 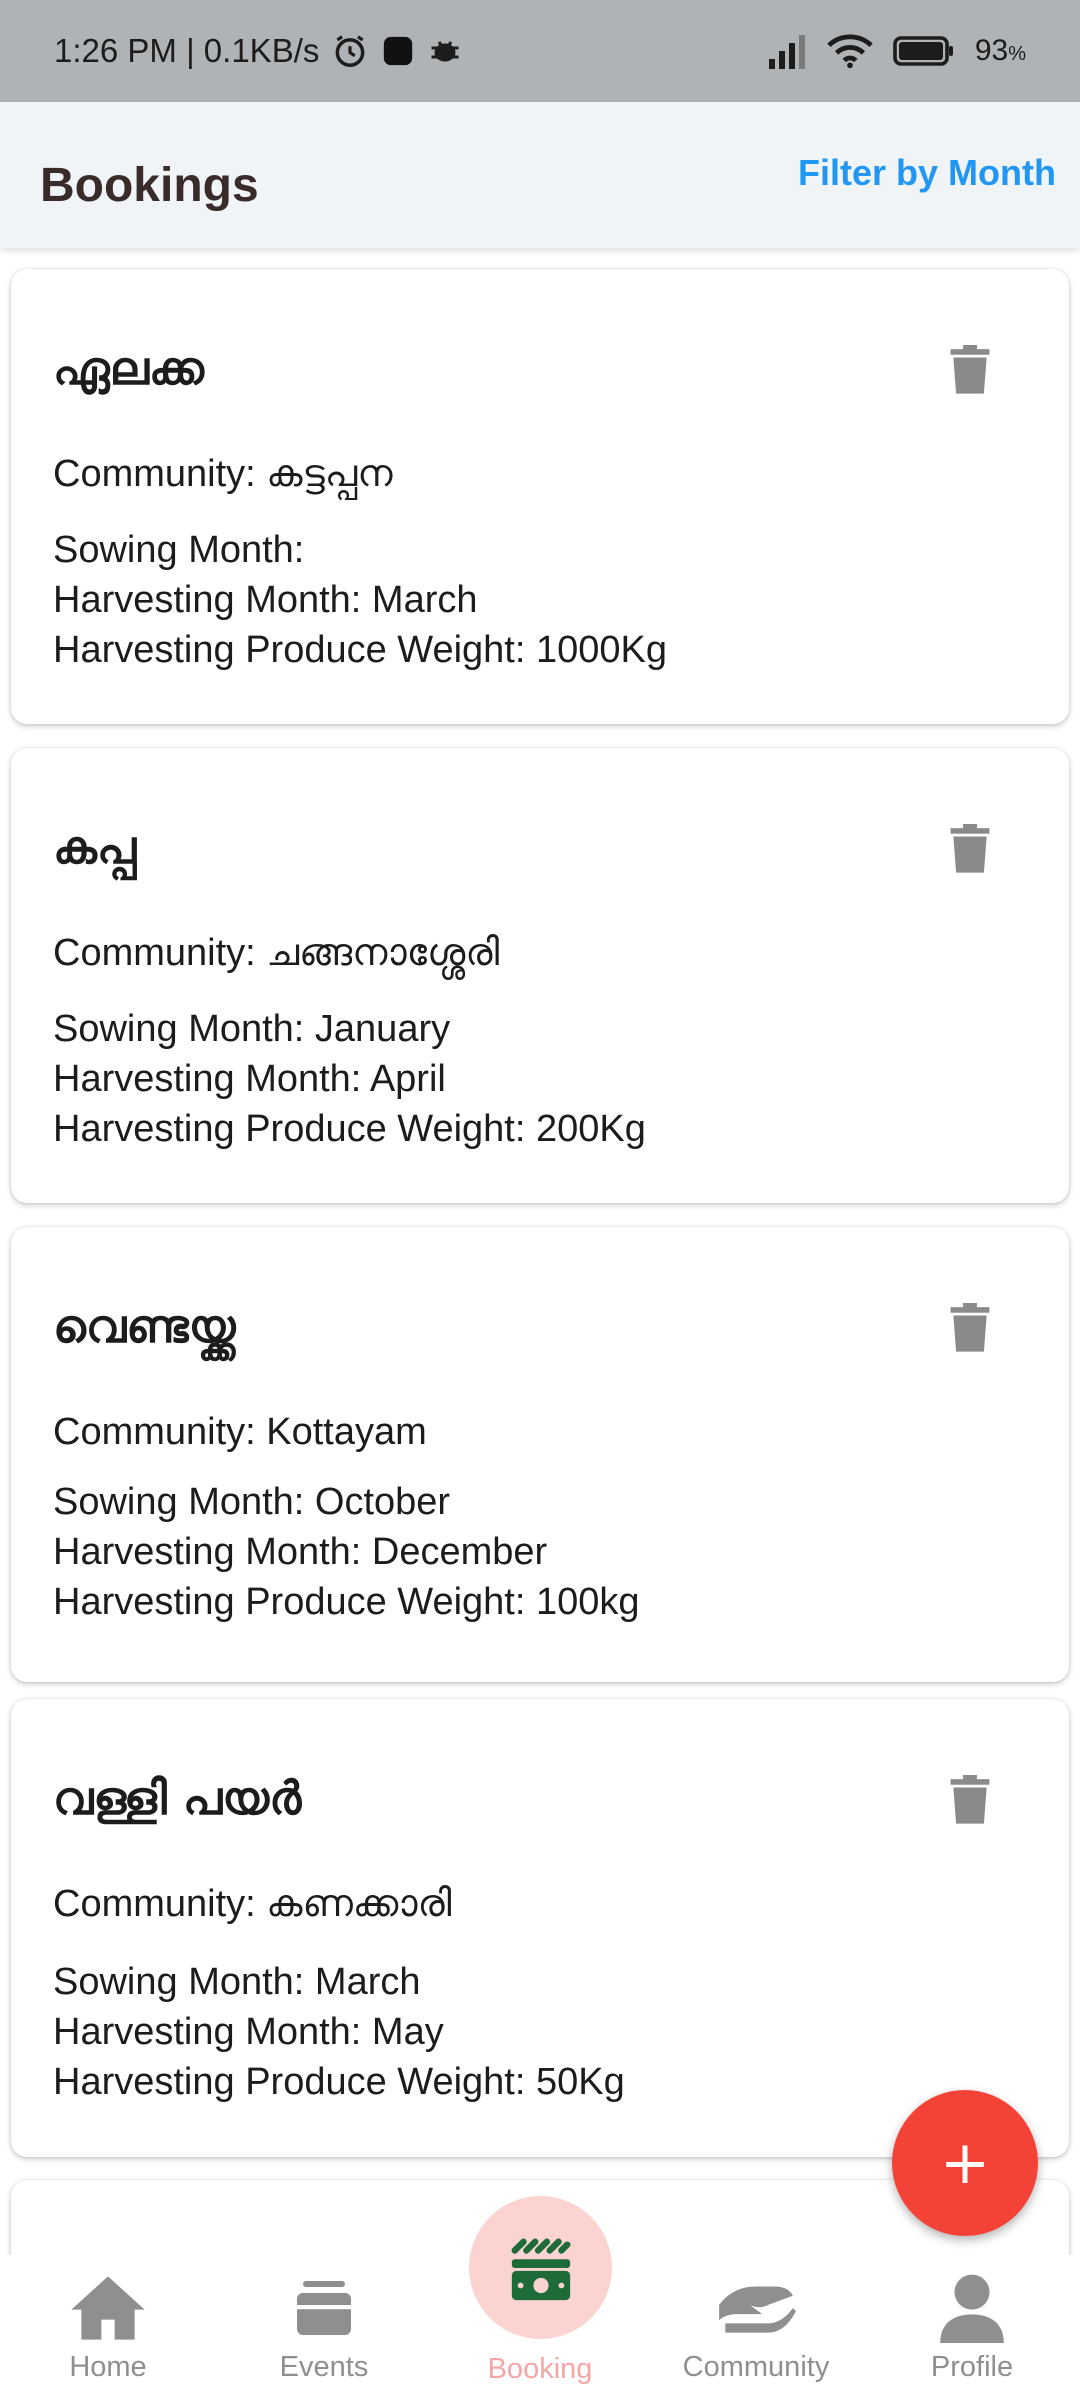 I want to click on battery-percent: 93%, so click(x=1000, y=51).